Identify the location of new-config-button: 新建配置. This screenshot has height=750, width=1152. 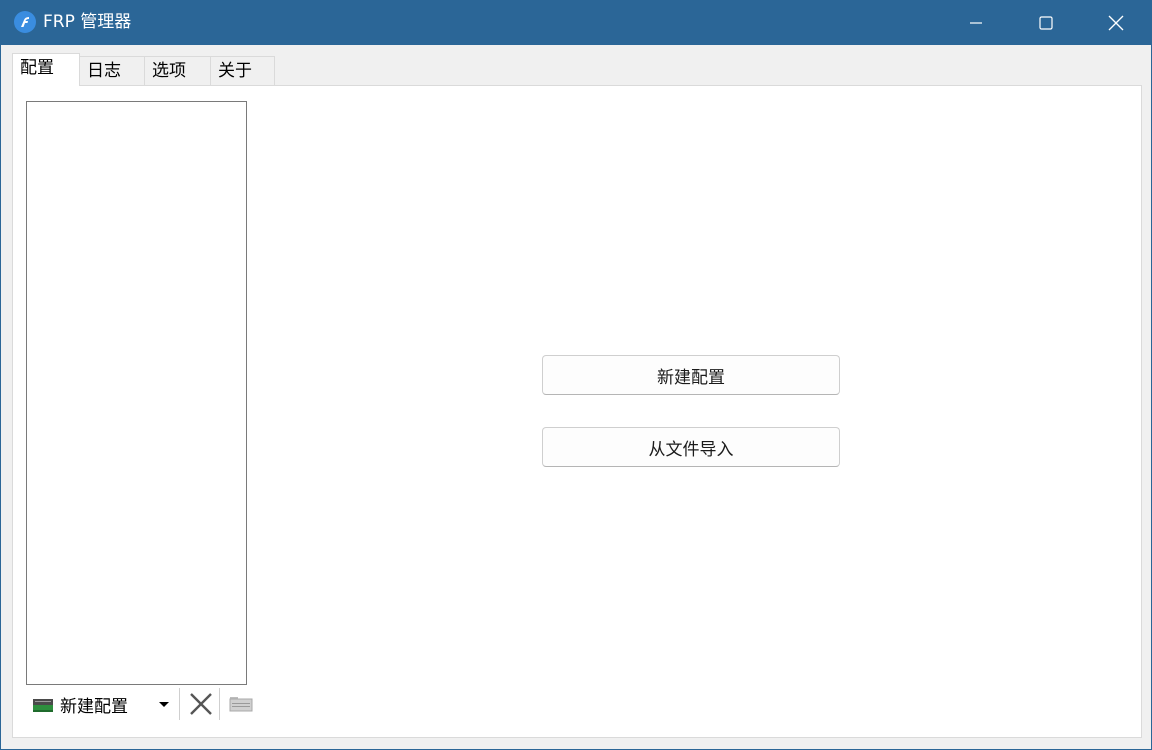
(691, 375).